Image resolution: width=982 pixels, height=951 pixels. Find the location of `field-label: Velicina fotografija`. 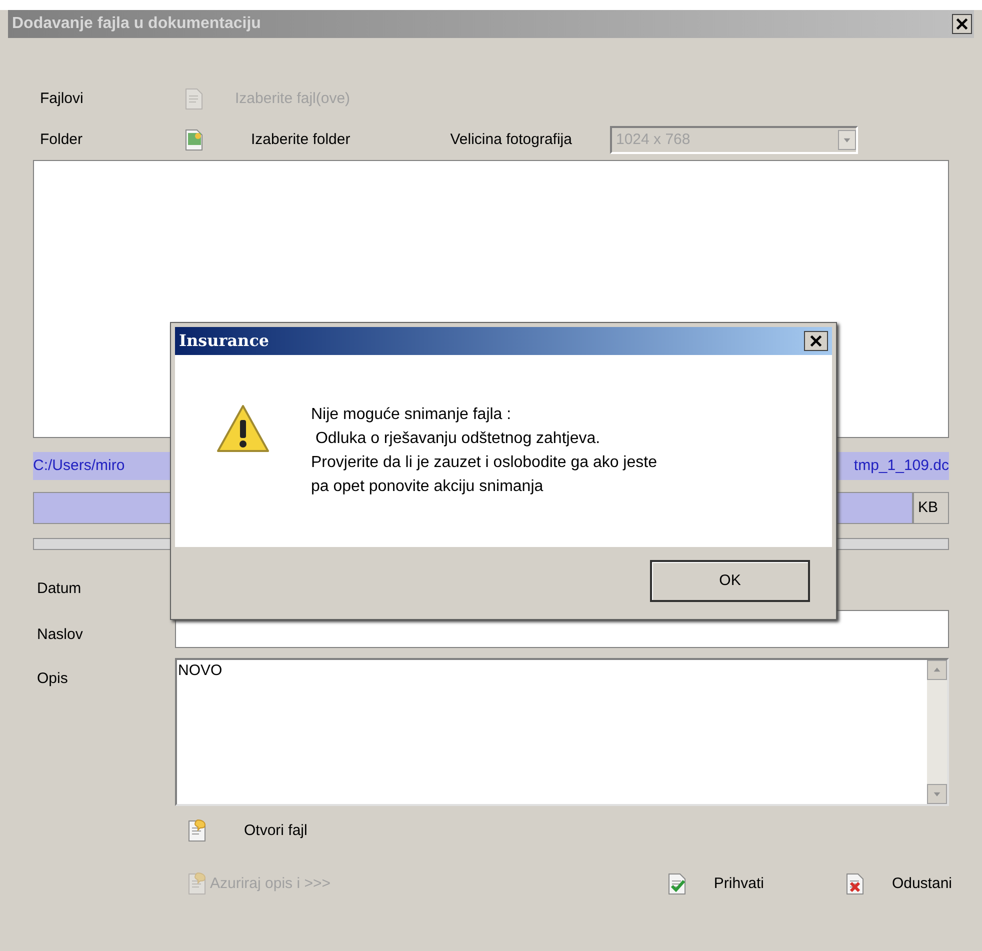

field-label: Velicina fotografija is located at coordinates (511, 140).